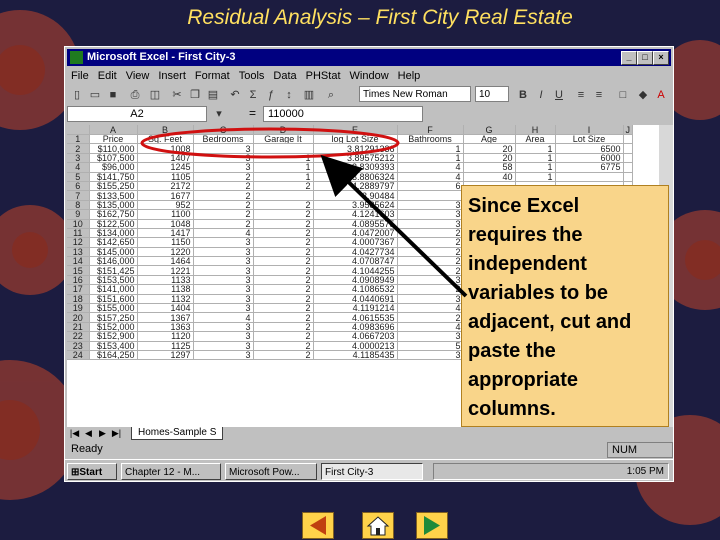  Describe the element at coordinates (318, 525) in the screenshot. I see `prev-slide-icon` at that location.